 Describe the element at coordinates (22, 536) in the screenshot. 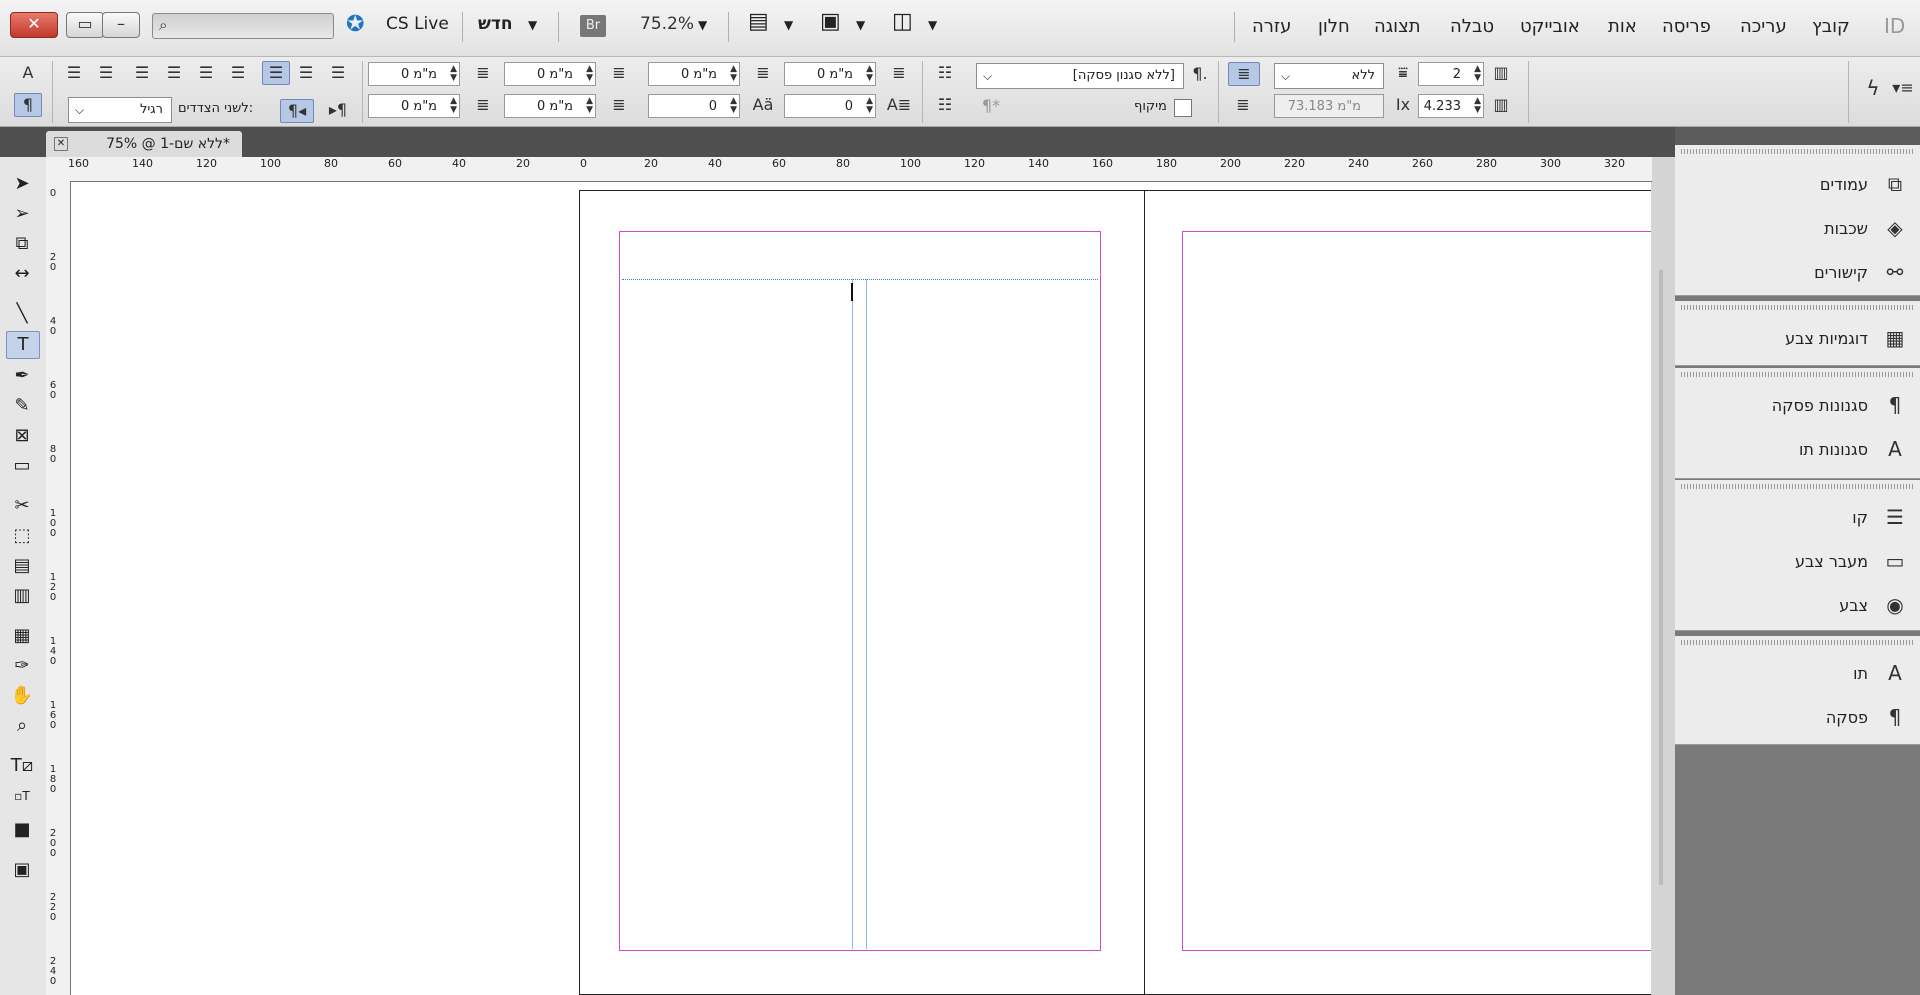

I see `free-transform-tool-icon: ⬚` at that location.